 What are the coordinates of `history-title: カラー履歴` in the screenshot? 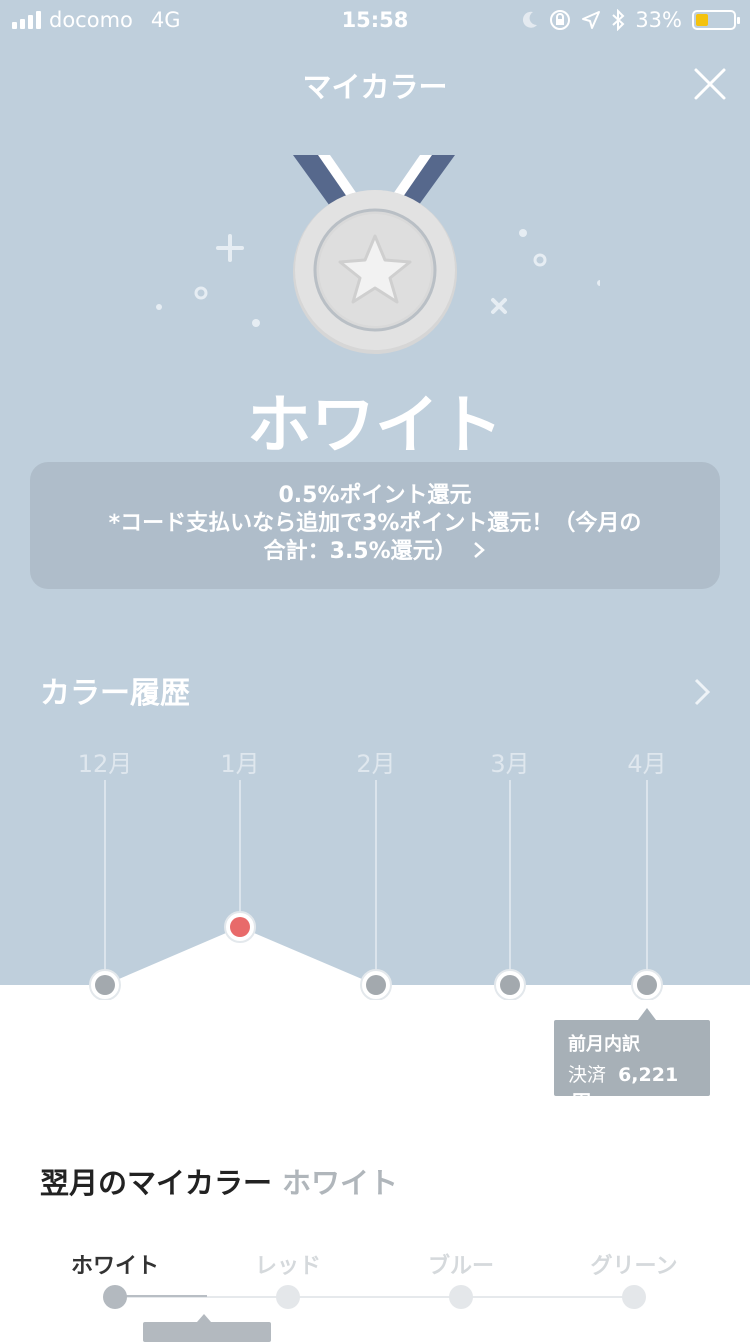 It's located at (115, 693).